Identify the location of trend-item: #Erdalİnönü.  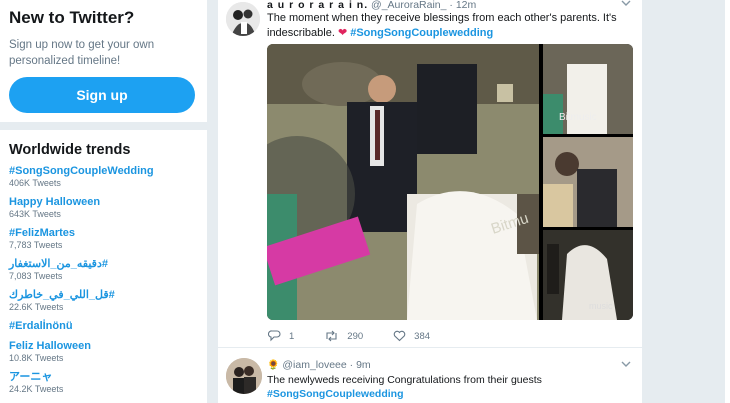
(103, 326).